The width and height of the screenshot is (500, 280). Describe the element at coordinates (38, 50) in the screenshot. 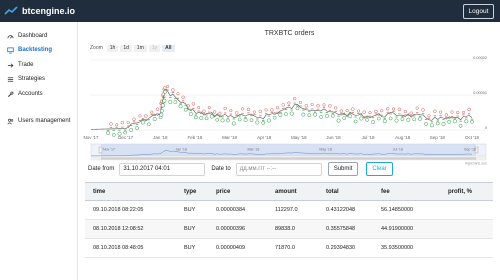

I see `sidebar-item-backtesting: Backtesting` at that location.